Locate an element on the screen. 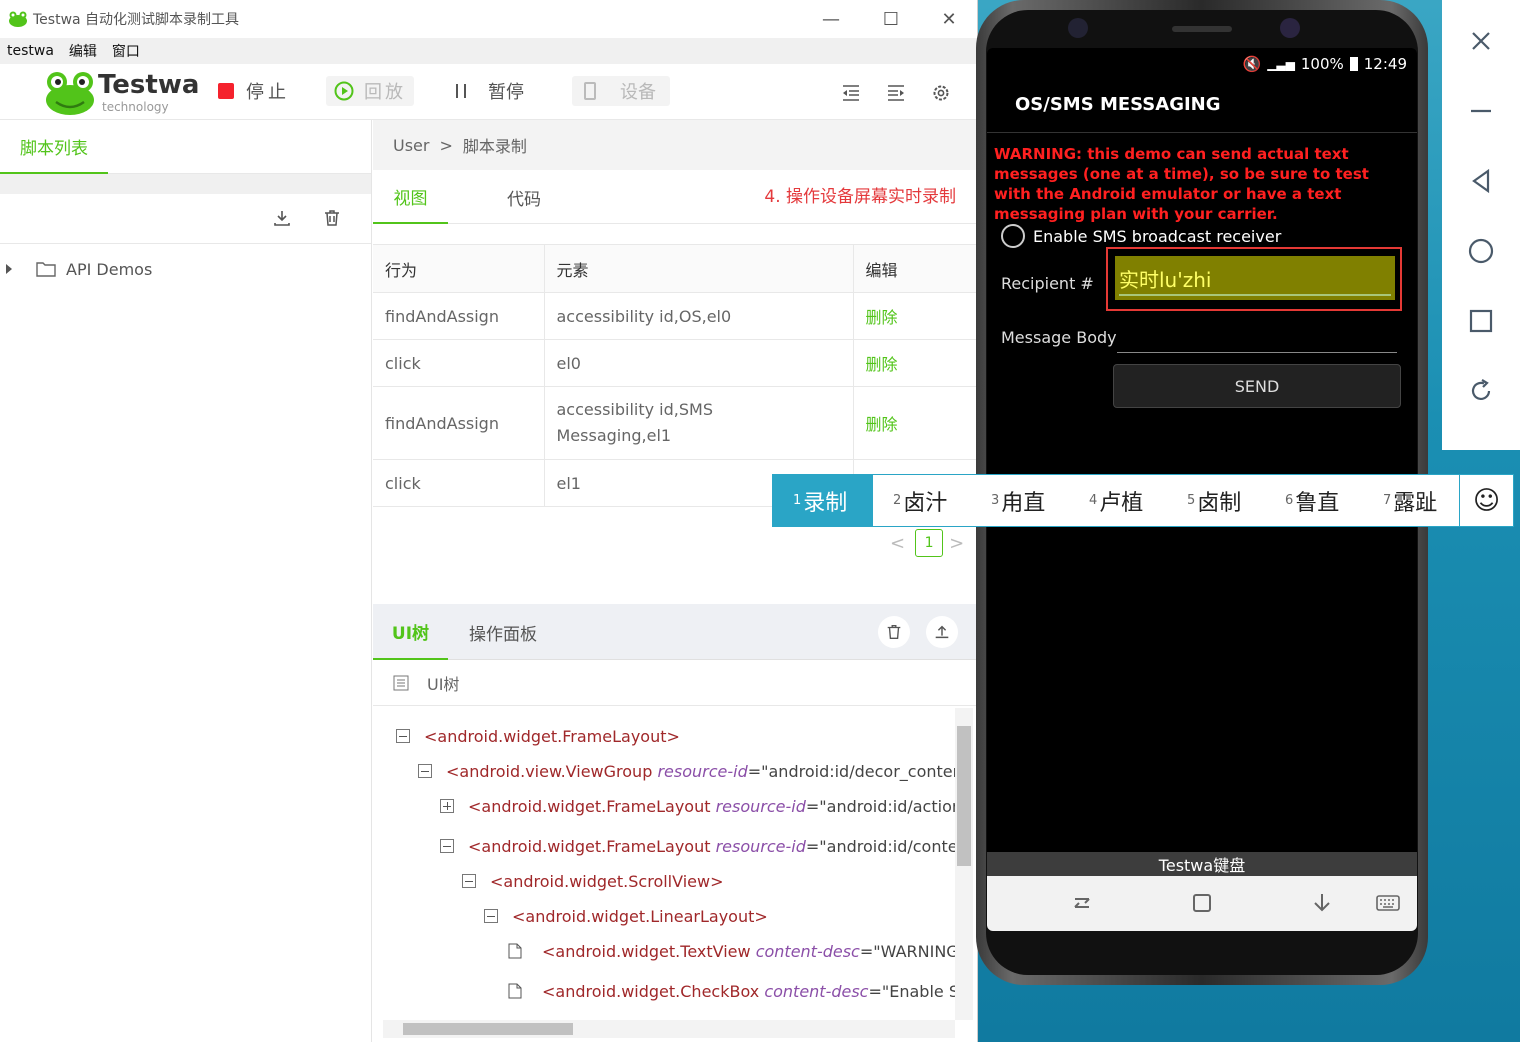 The image size is (1520, 1042). tree-node: <android.widget.LinearLayout> is located at coordinates (626, 916).